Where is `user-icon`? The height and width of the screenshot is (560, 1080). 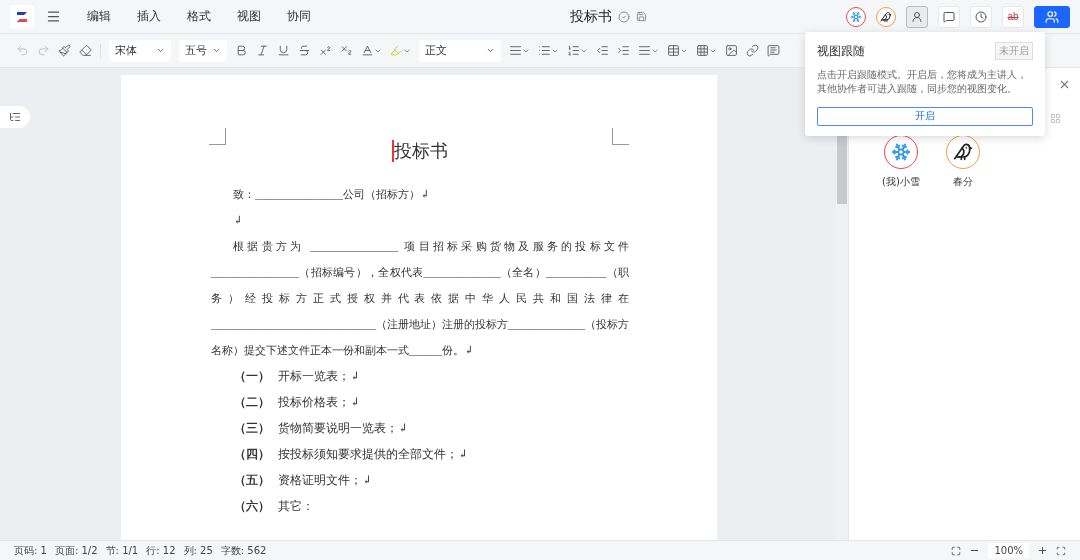 user-icon is located at coordinates (917, 16).